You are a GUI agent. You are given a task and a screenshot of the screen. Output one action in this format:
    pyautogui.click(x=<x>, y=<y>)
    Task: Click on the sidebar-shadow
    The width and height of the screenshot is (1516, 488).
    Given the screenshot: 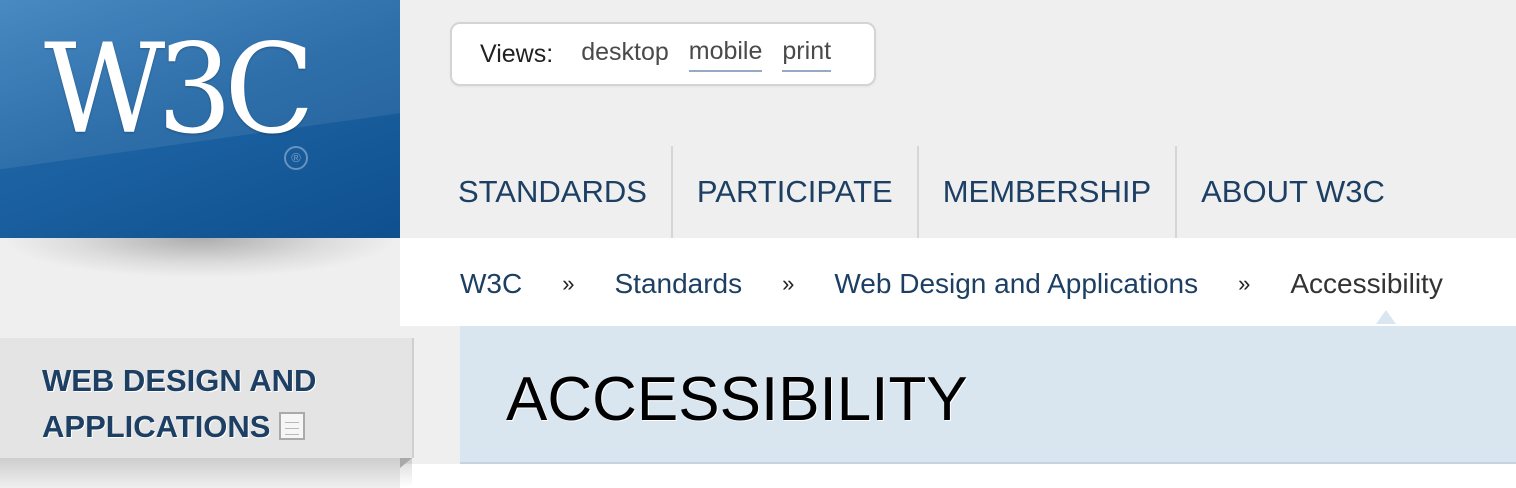 What is the action you would take?
    pyautogui.click(x=206, y=473)
    